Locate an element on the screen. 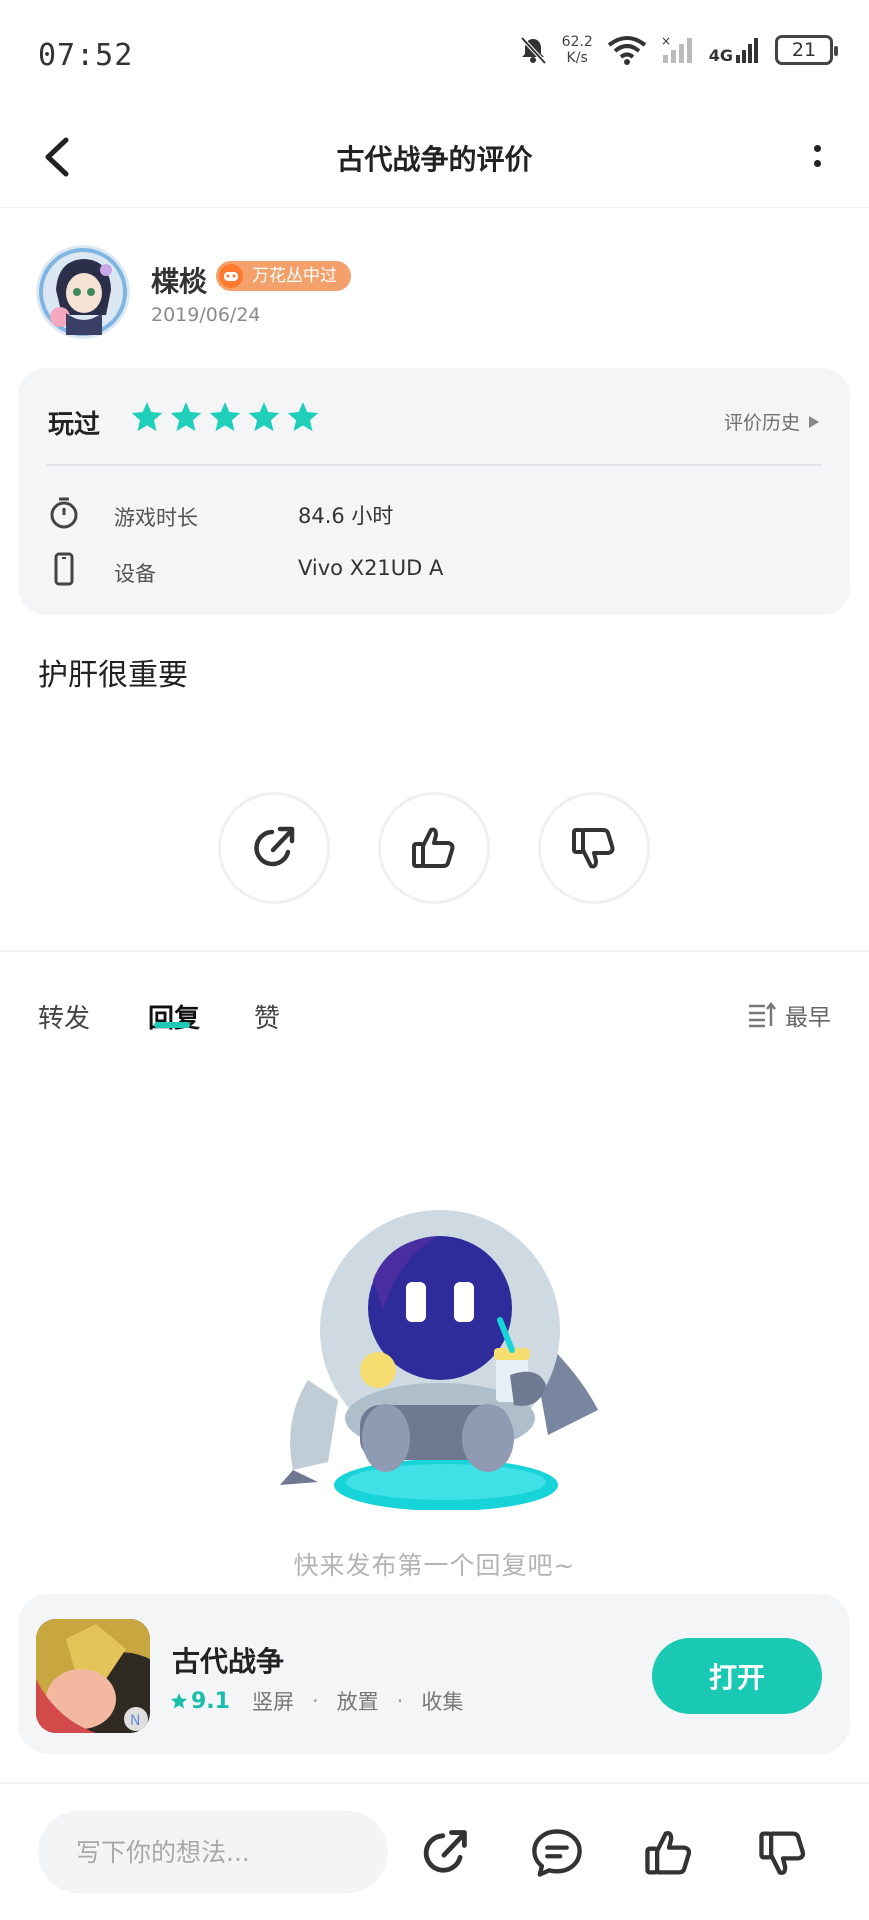 The height and width of the screenshot is (1920, 869). game-tag: 收集 is located at coordinates (442, 1702).